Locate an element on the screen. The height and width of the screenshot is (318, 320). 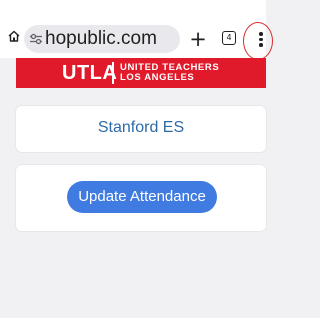
highlight-circle is located at coordinates (258, 41).